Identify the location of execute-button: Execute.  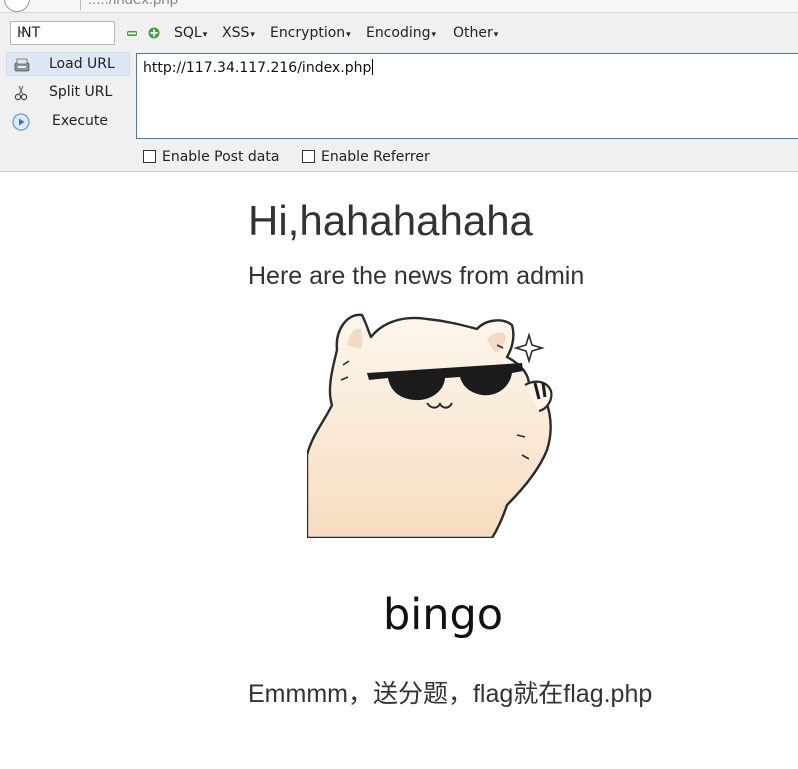
(68, 122).